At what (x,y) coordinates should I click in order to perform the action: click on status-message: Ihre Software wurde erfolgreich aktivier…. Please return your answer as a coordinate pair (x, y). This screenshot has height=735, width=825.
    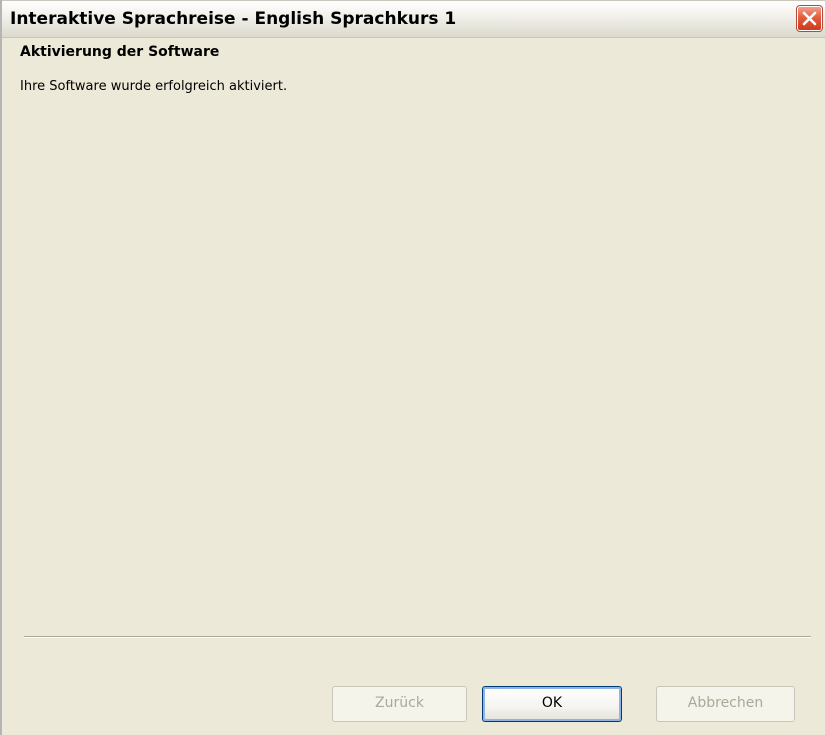
    Looking at the image, I should click on (154, 86).